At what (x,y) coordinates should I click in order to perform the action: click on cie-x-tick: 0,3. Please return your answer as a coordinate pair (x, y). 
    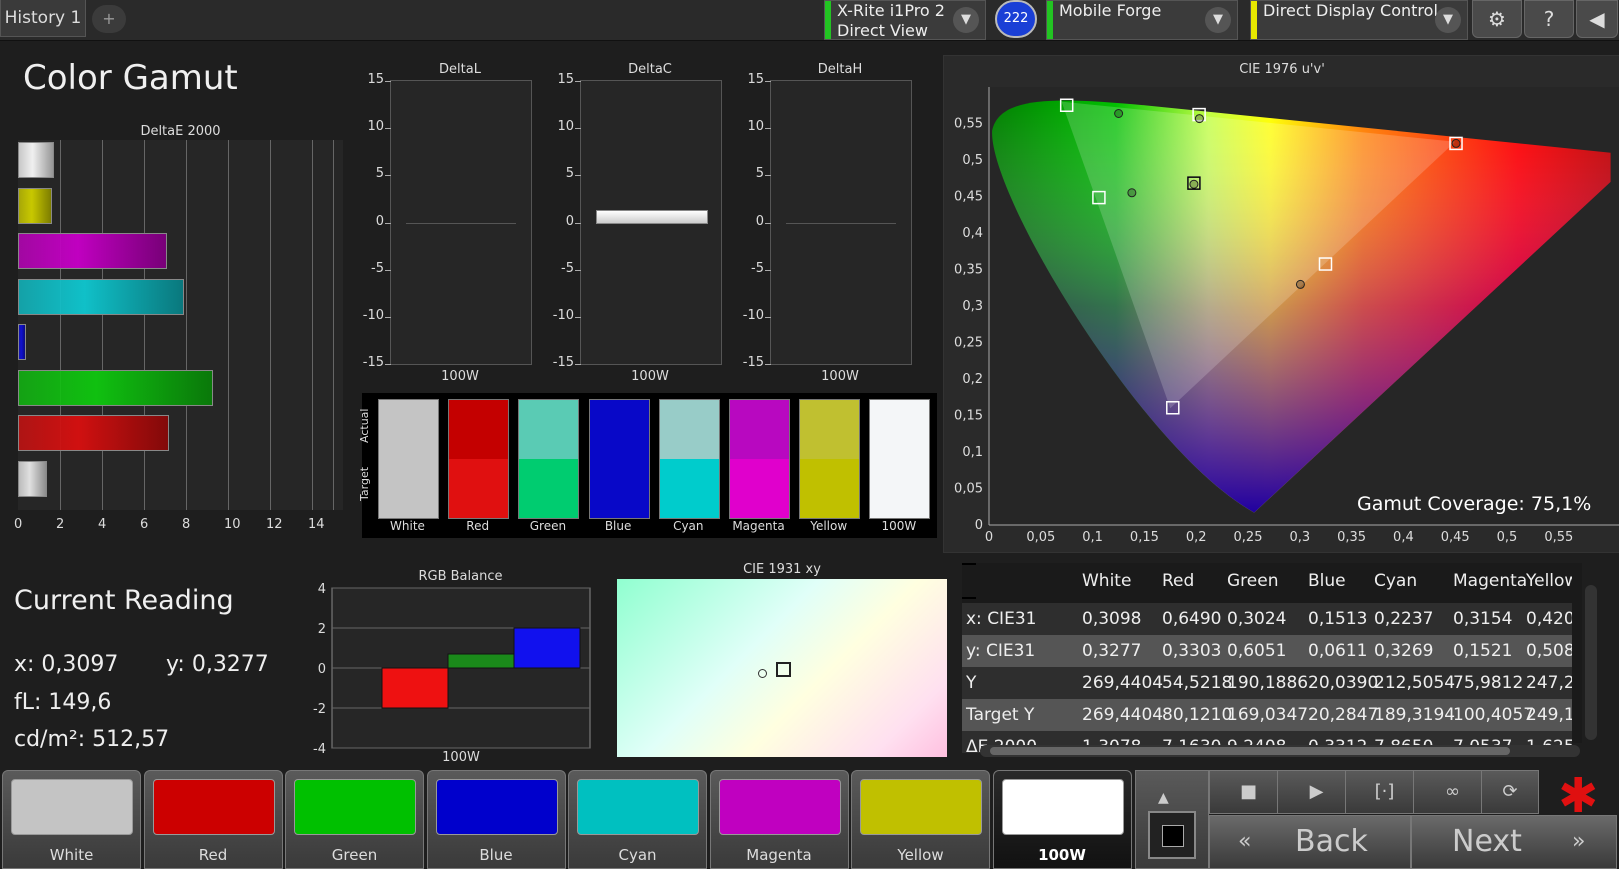
    Looking at the image, I should click on (1299, 537).